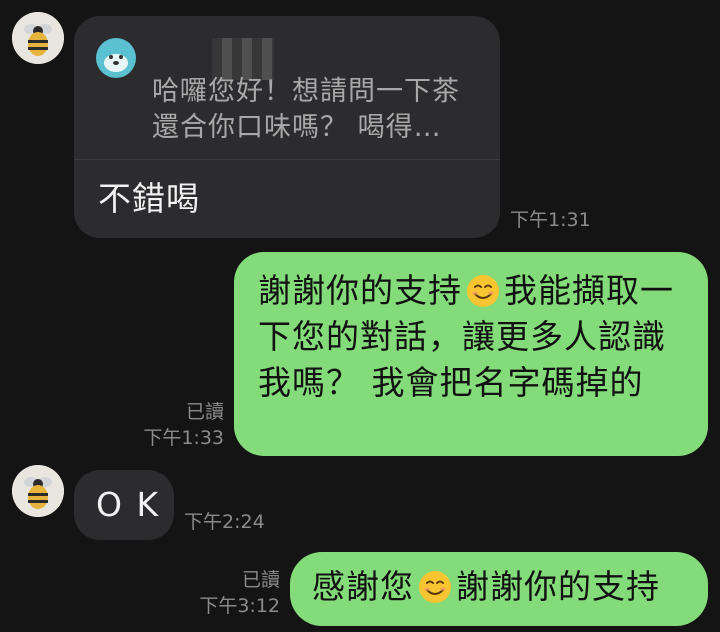 The width and height of the screenshot is (720, 632). I want to click on quoted-avatar, so click(116, 58).